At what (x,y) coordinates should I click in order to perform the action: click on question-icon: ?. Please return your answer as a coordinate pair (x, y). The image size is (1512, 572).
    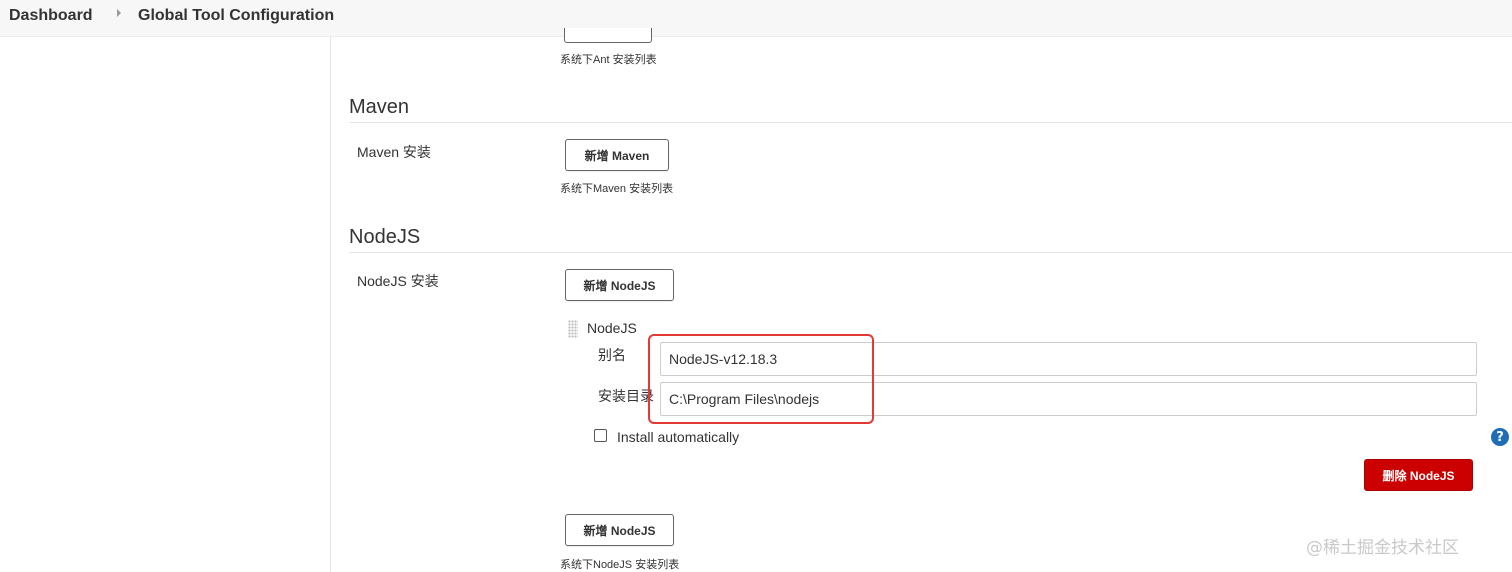
    Looking at the image, I should click on (1500, 437).